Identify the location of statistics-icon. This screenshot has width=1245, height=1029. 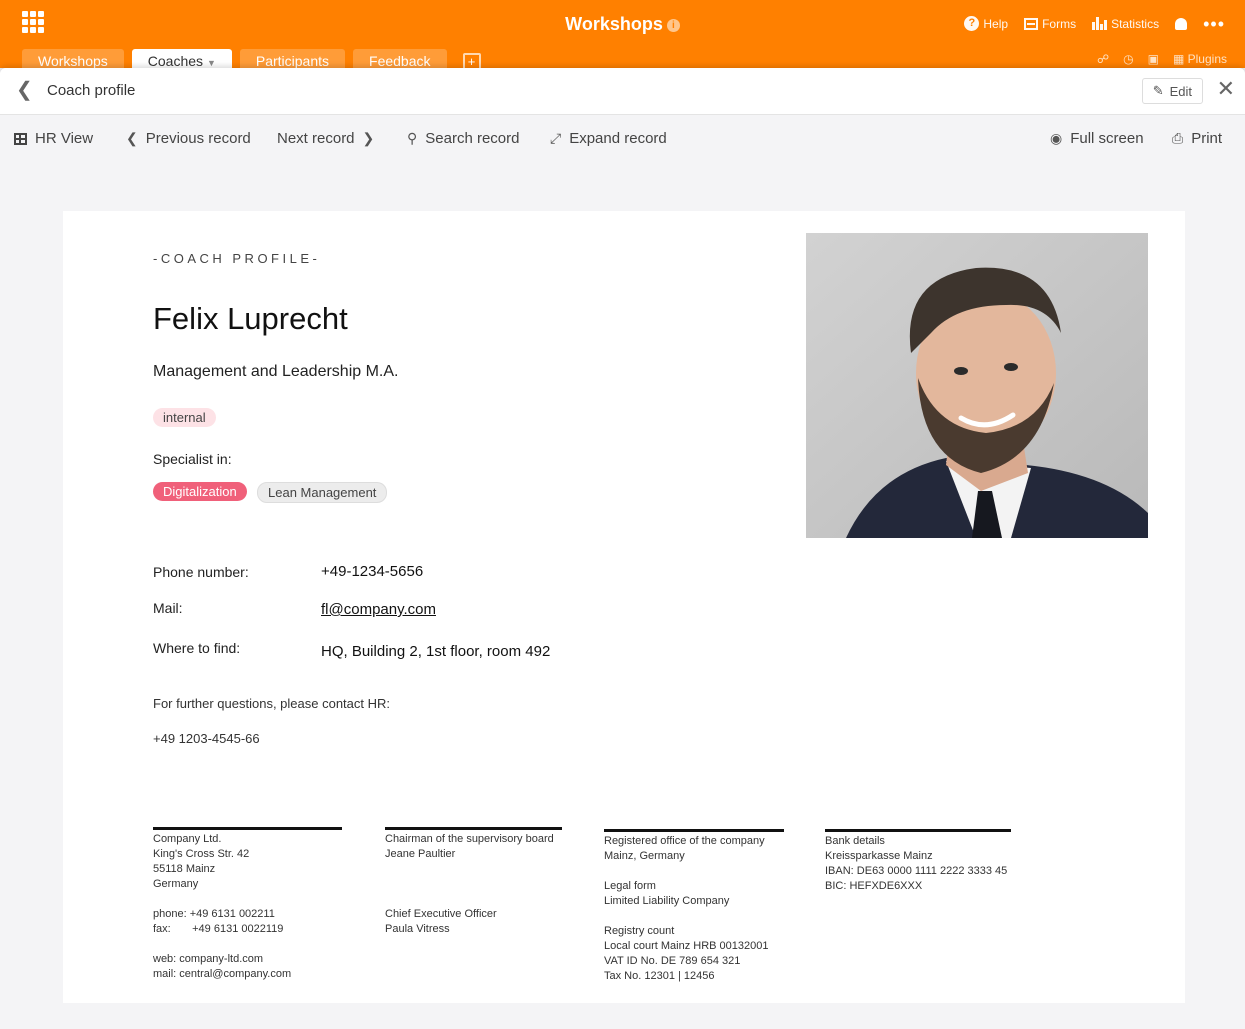
(1100, 23).